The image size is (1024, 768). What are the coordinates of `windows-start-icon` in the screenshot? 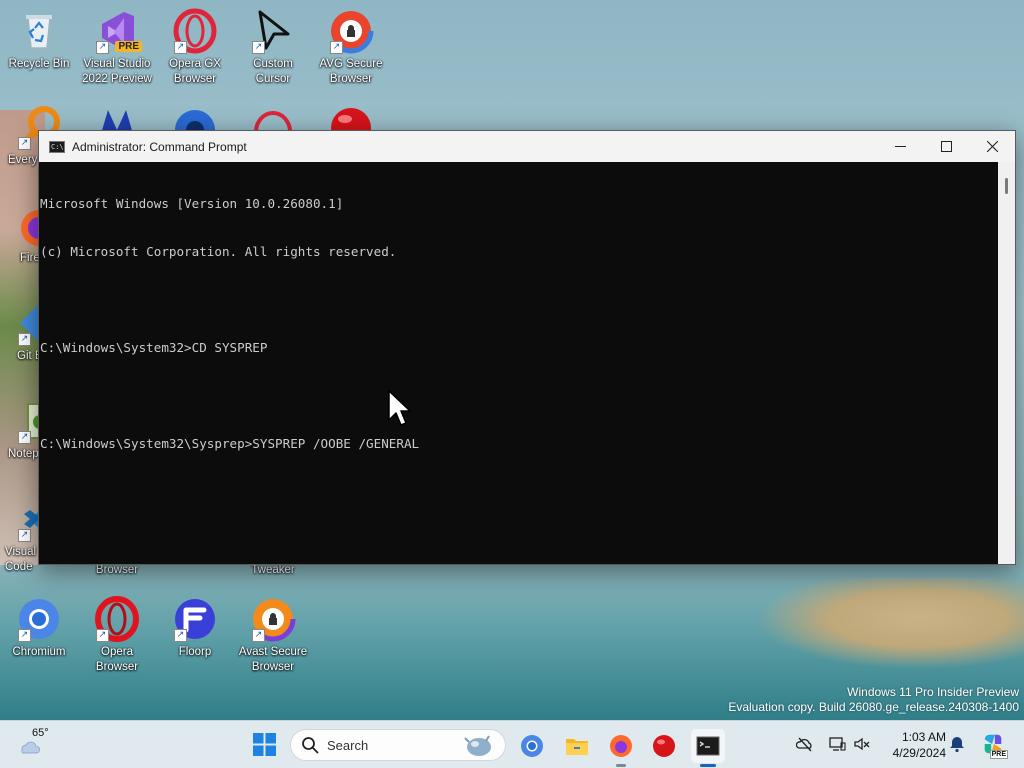 It's located at (264, 744).